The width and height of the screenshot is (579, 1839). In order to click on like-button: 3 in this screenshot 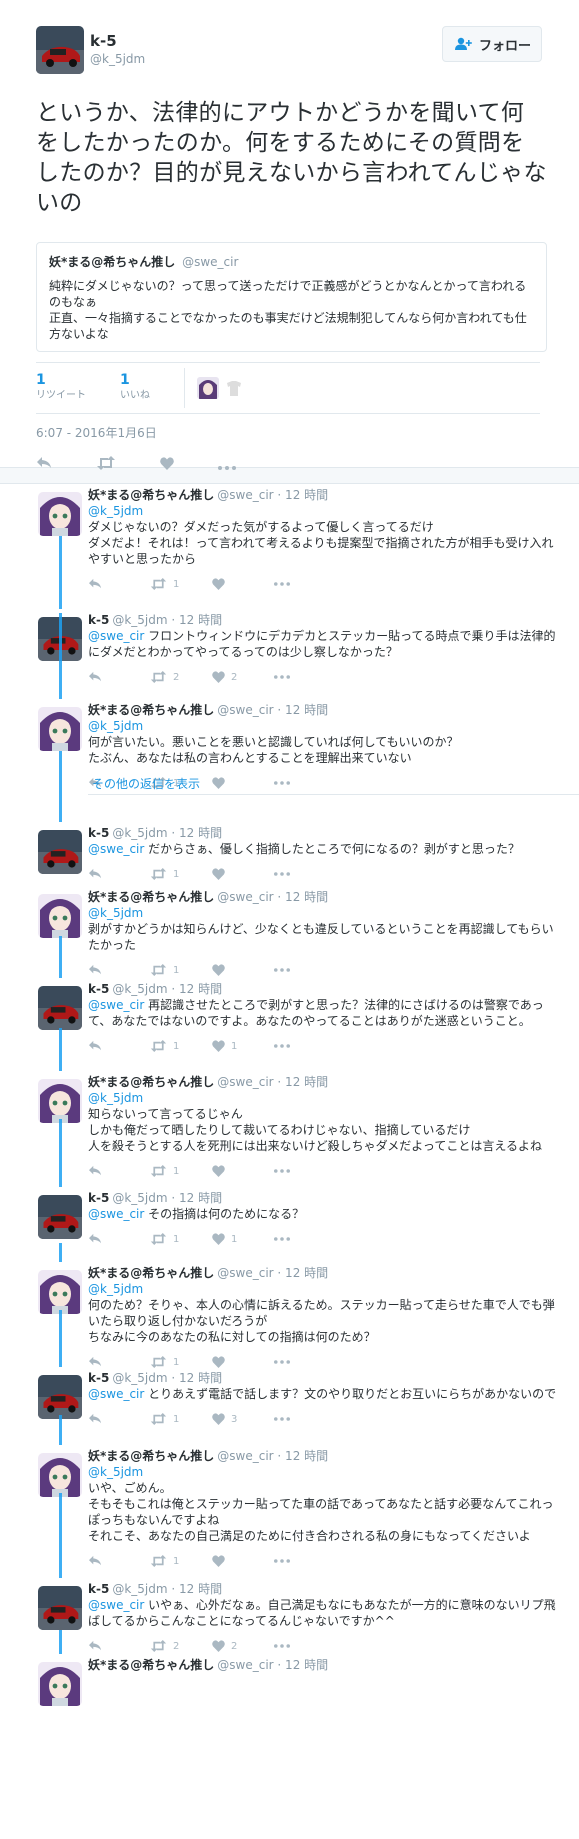, I will do `click(243, 1419)`.